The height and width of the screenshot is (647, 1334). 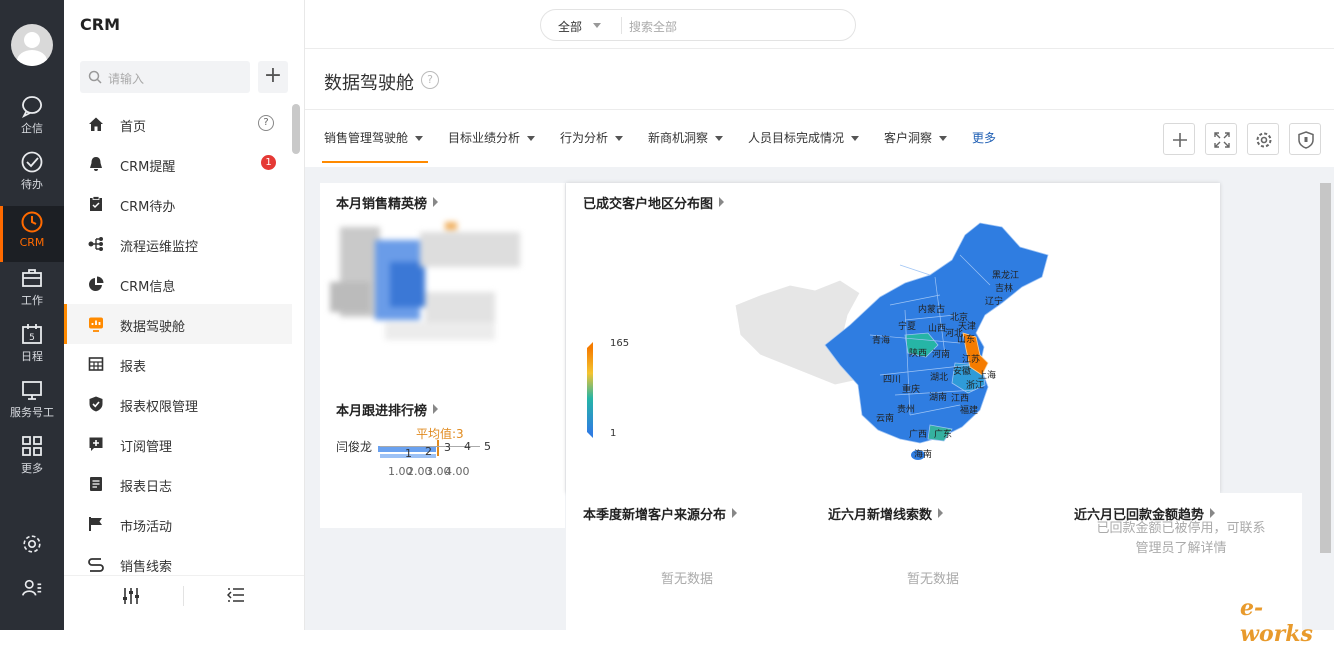 What do you see at coordinates (387, 202) in the screenshot?
I see `card-title: 本月销售精英榜` at bounding box center [387, 202].